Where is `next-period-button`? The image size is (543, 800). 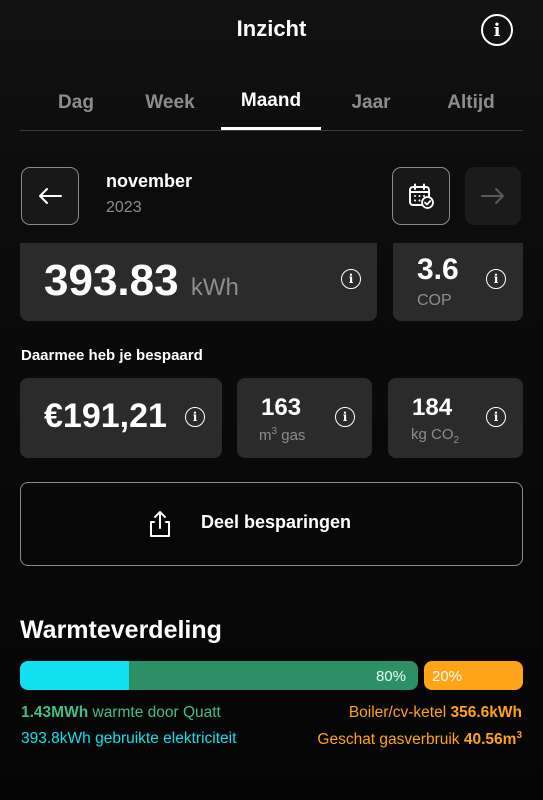 next-period-button is located at coordinates (493, 196).